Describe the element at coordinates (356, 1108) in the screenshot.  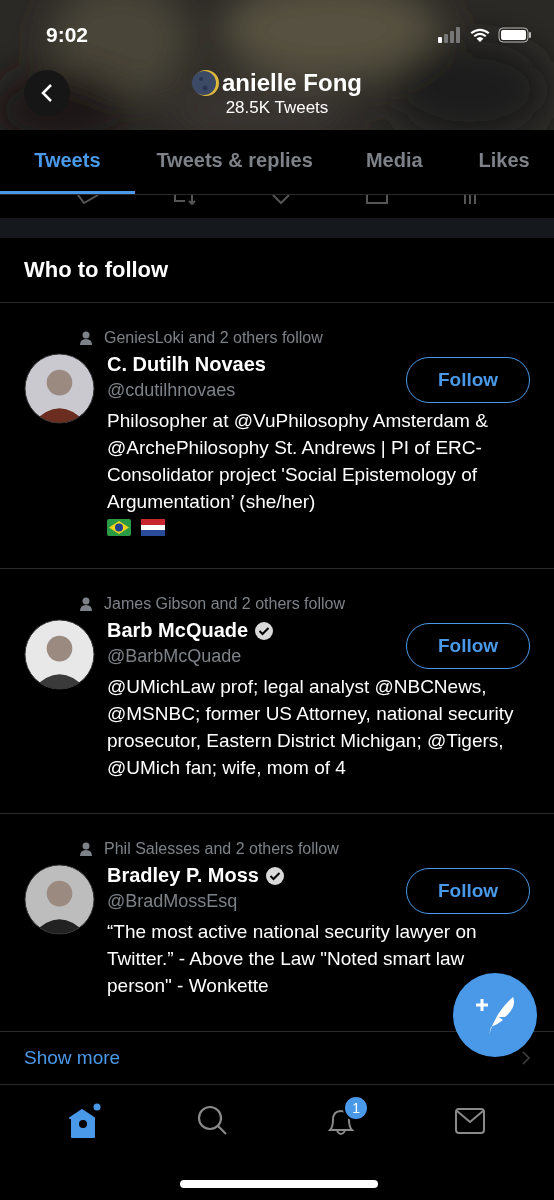
I see `notification-badge: 1` at that location.